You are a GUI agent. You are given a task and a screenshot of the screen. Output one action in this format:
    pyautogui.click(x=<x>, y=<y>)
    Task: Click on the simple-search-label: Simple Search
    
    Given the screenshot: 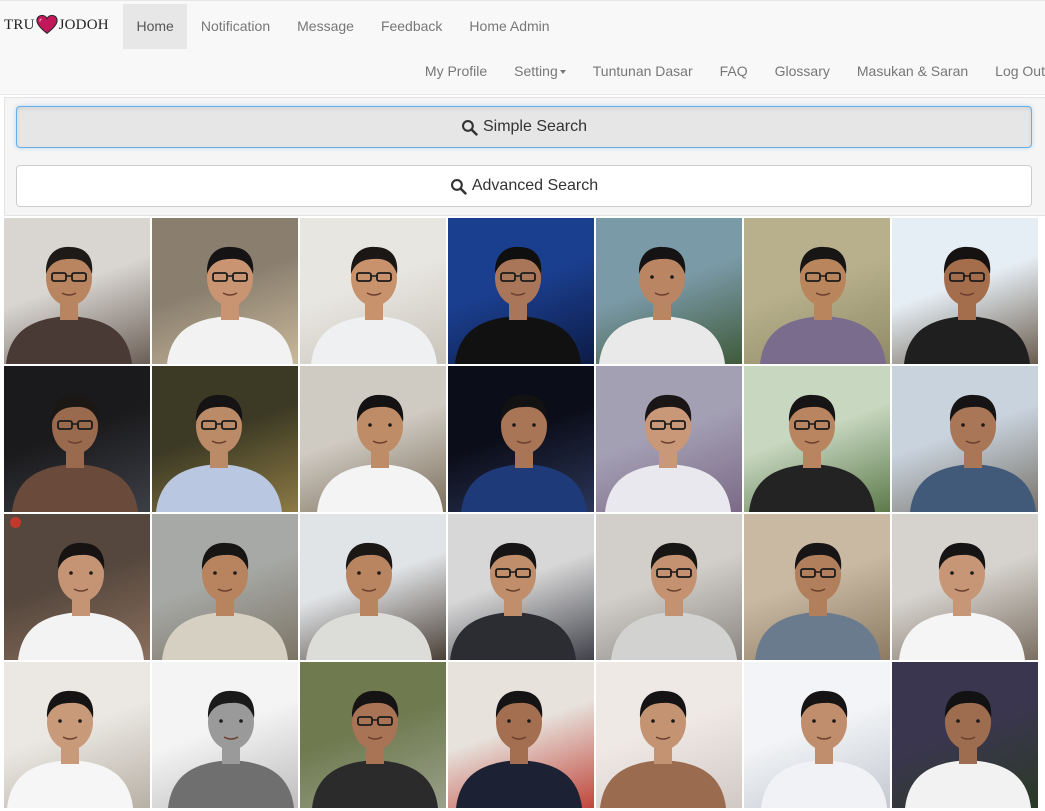 What is the action you would take?
    pyautogui.click(x=535, y=126)
    